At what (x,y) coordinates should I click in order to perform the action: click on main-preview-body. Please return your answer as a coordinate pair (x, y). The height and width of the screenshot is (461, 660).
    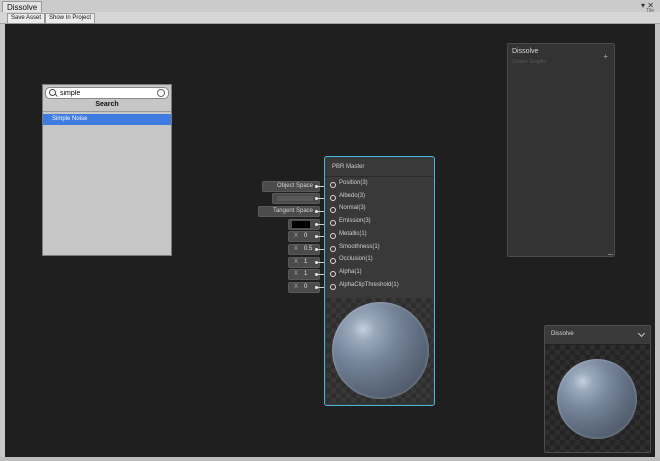
    Looking at the image, I should click on (597, 398).